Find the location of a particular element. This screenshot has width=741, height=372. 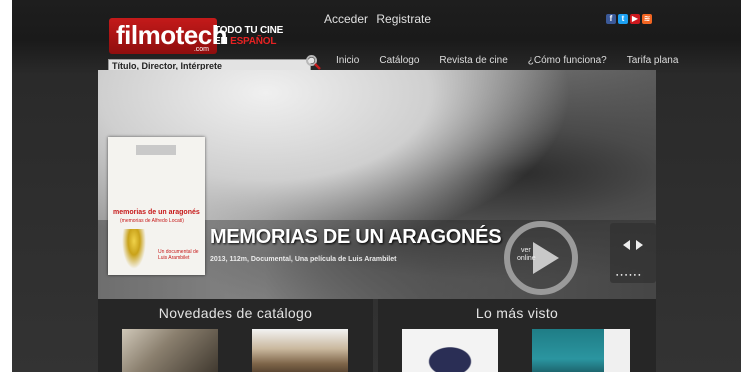

section-mas-visto: Lo más visto is located at coordinates (517, 335).